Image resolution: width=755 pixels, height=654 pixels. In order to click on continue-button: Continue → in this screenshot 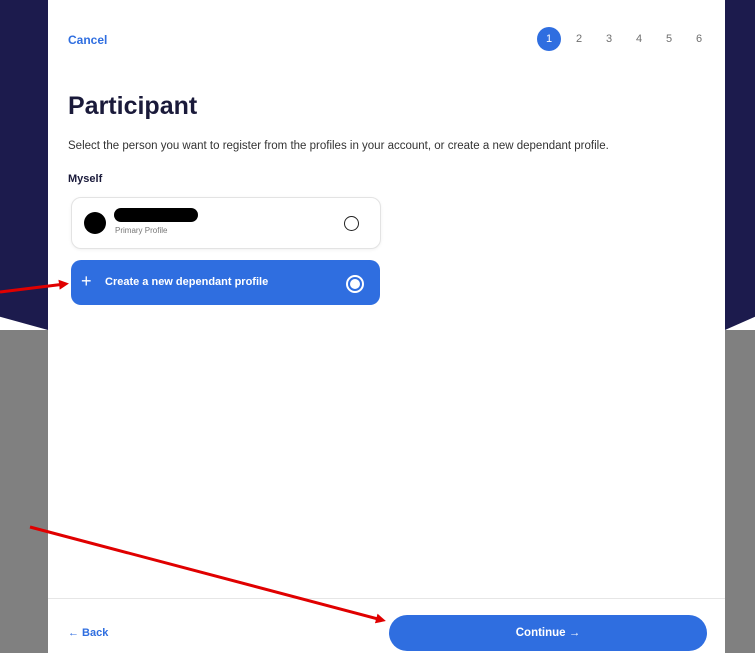, I will do `click(548, 633)`.